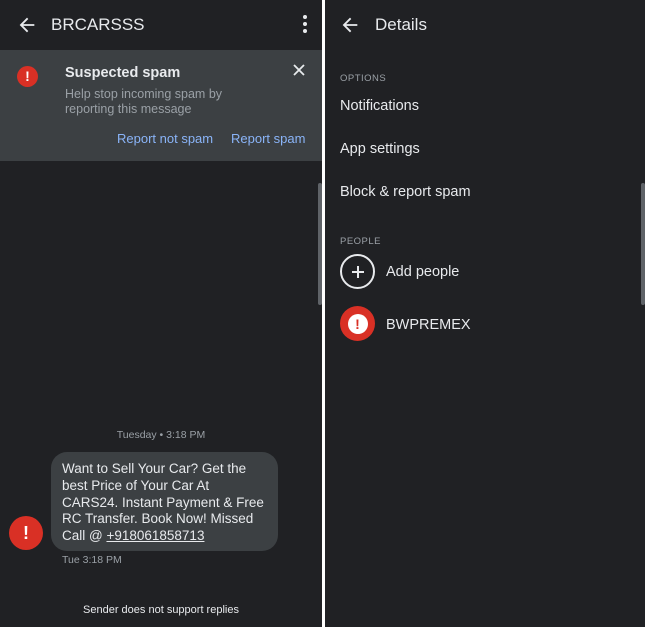 This screenshot has width=645, height=627. I want to click on add-people-button: Add people, so click(422, 272).